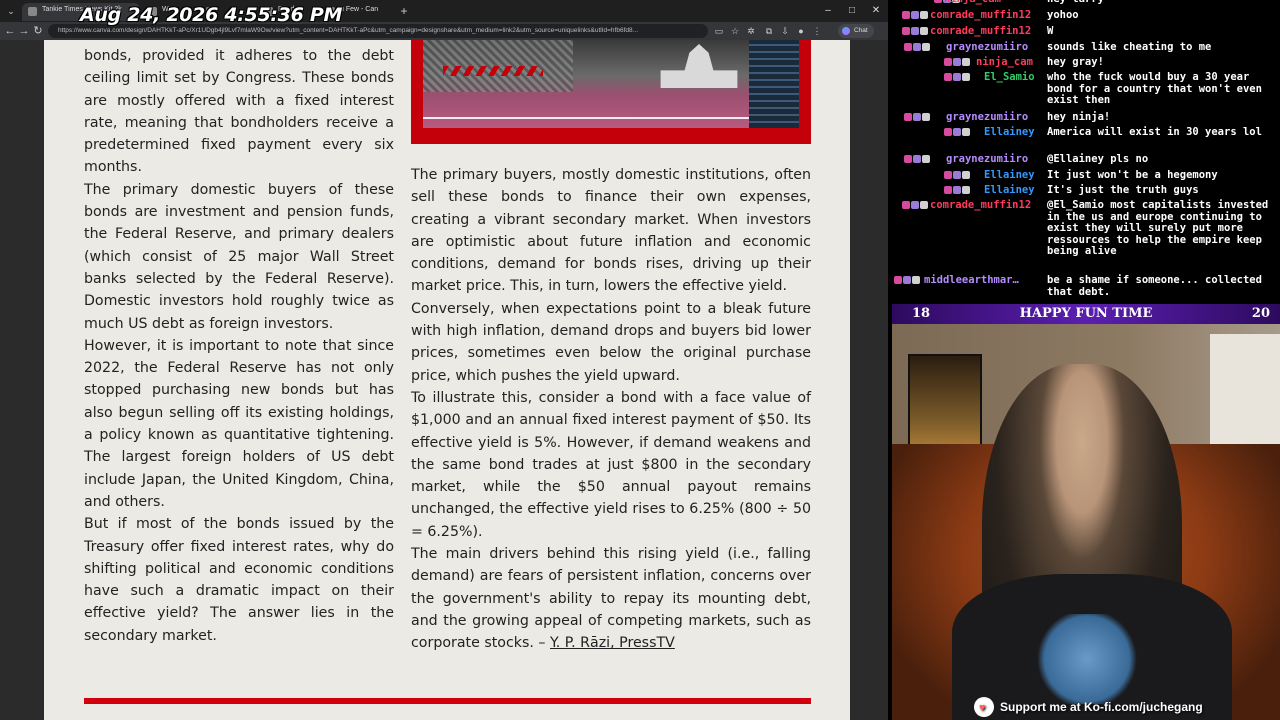  What do you see at coordinates (921, 313) in the screenshot?
I see `left-counter: 18` at bounding box center [921, 313].